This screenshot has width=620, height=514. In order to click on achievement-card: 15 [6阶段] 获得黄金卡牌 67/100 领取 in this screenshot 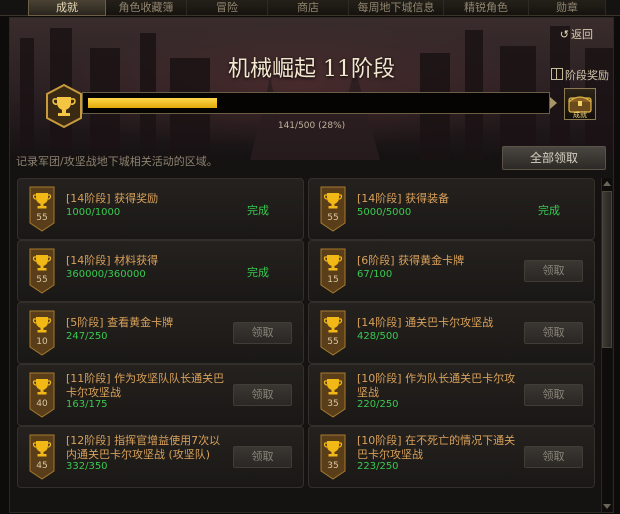, I will do `click(451, 271)`.